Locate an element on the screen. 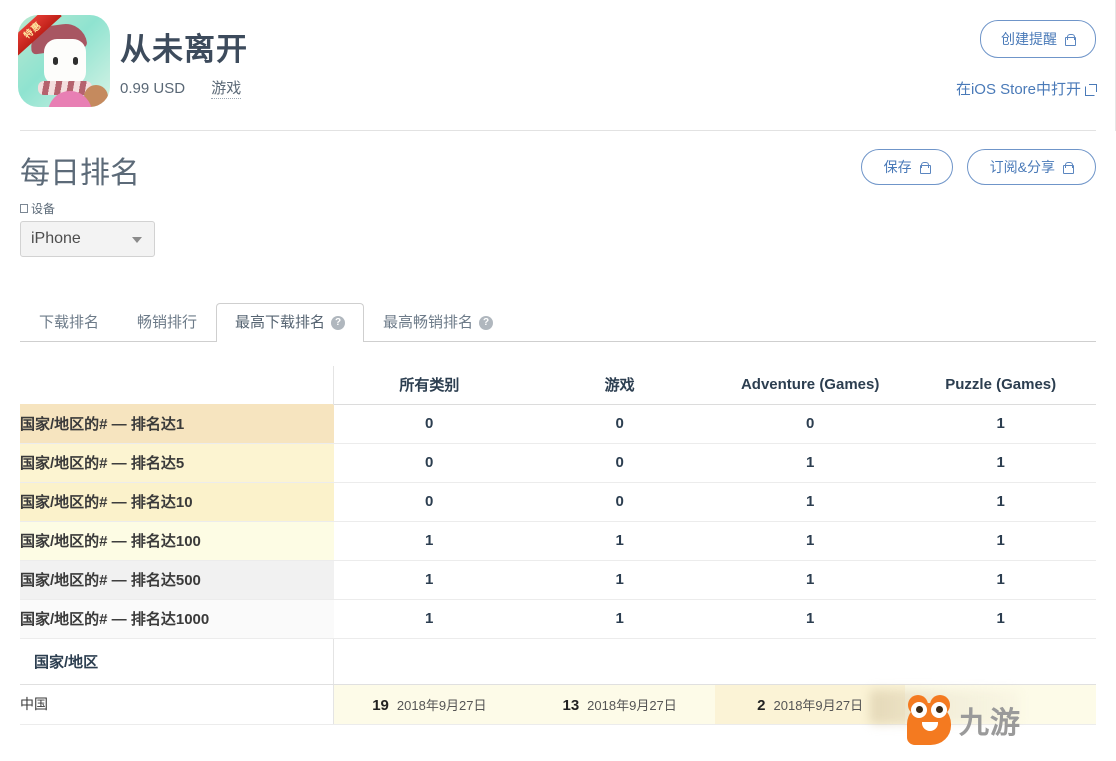 The width and height of the screenshot is (1116, 761). table-header: 所有类别 游戏 Adventure (Games) Puzzle (Games) is located at coordinates (558, 385).